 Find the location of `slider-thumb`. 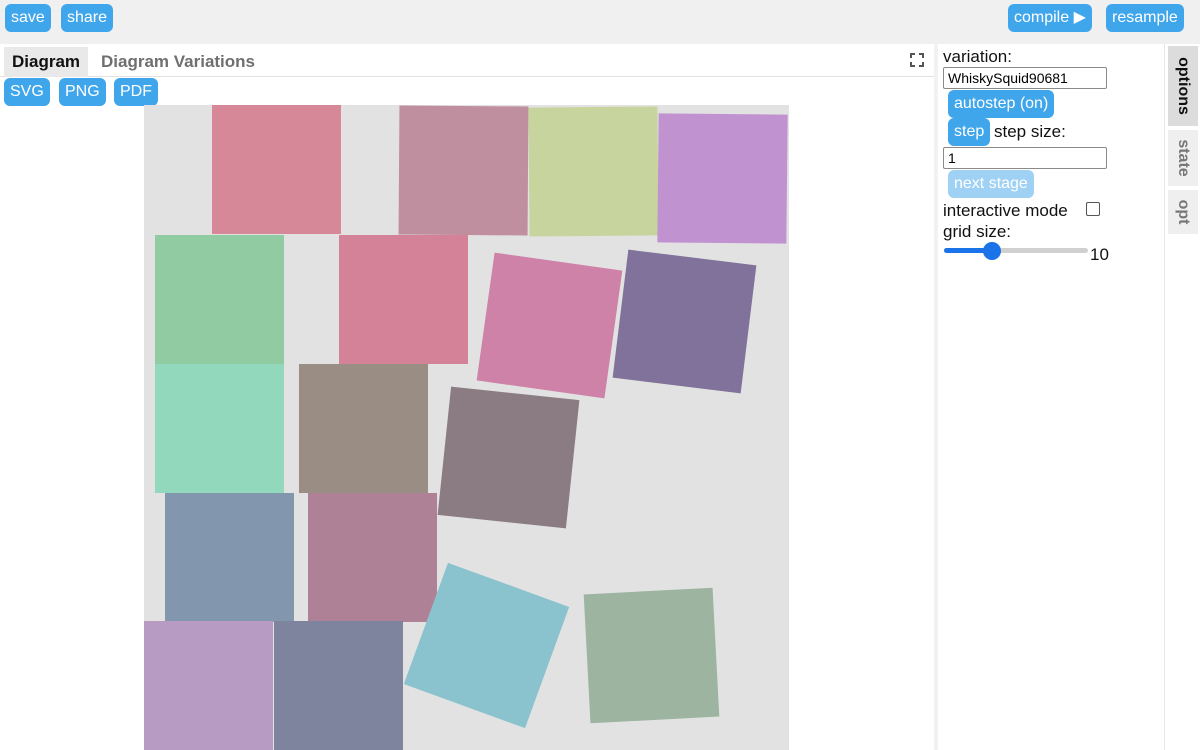

slider-thumb is located at coordinates (991, 251).